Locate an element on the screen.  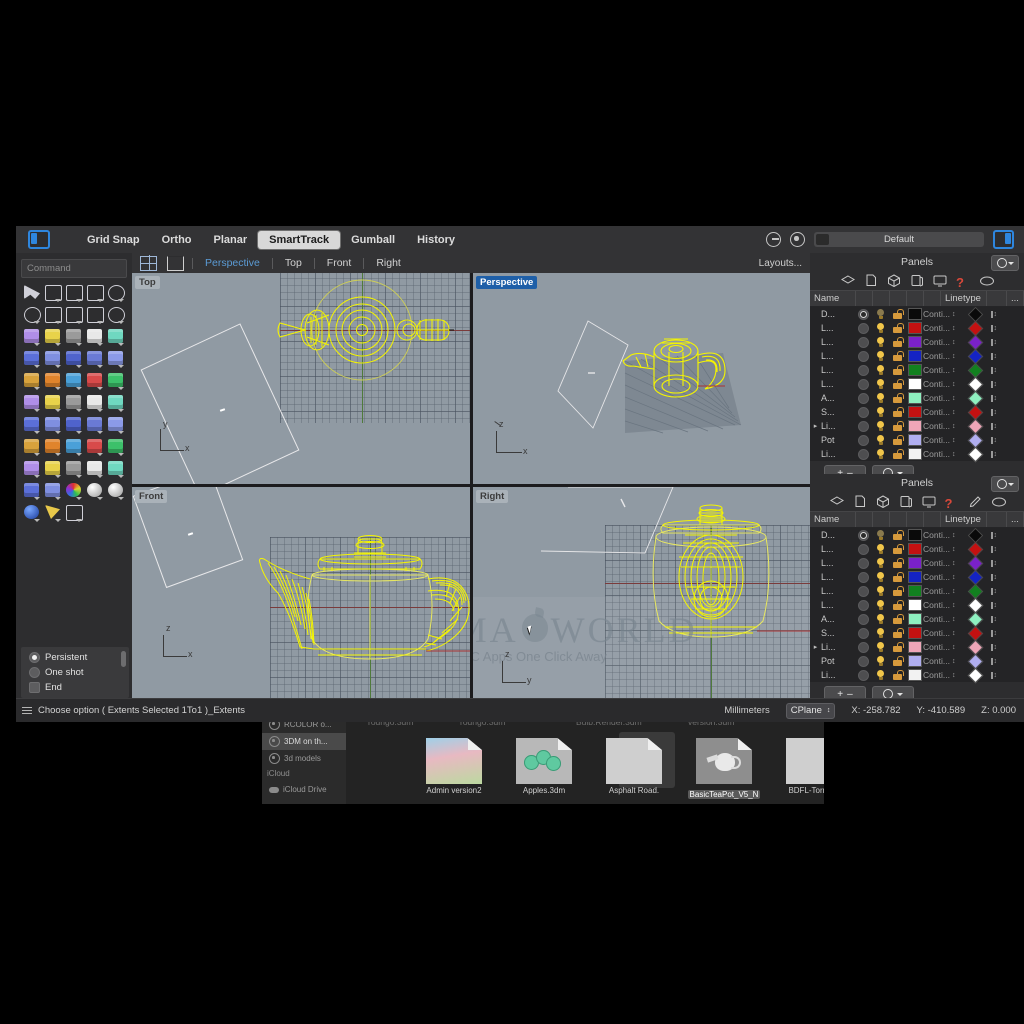
toggle-history: History is located at coordinates (436, 240).